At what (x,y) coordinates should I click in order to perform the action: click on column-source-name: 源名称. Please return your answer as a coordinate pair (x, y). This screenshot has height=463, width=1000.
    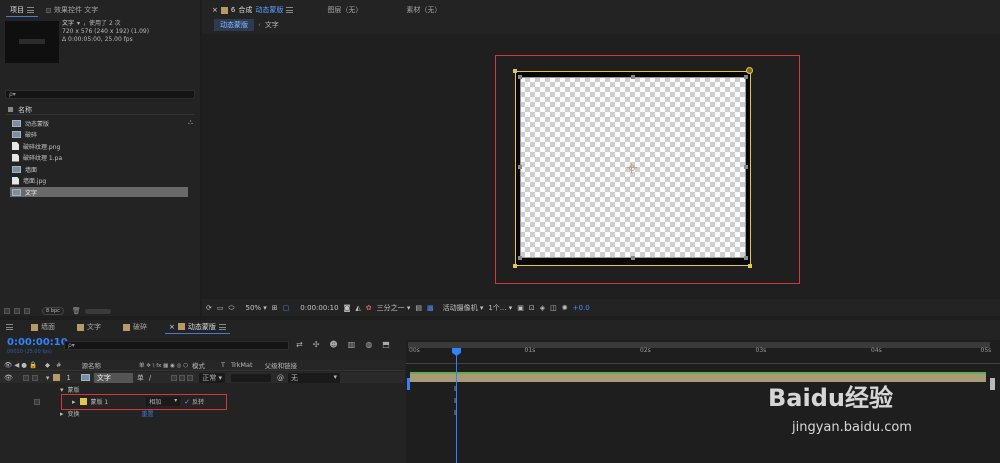
    Looking at the image, I should click on (91, 365).